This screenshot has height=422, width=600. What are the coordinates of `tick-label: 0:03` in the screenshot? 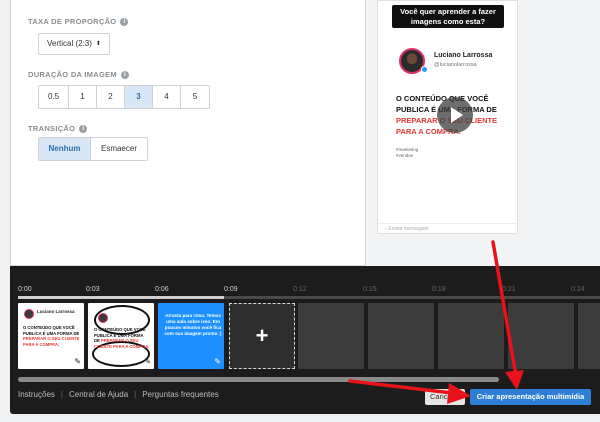 It's located at (93, 289).